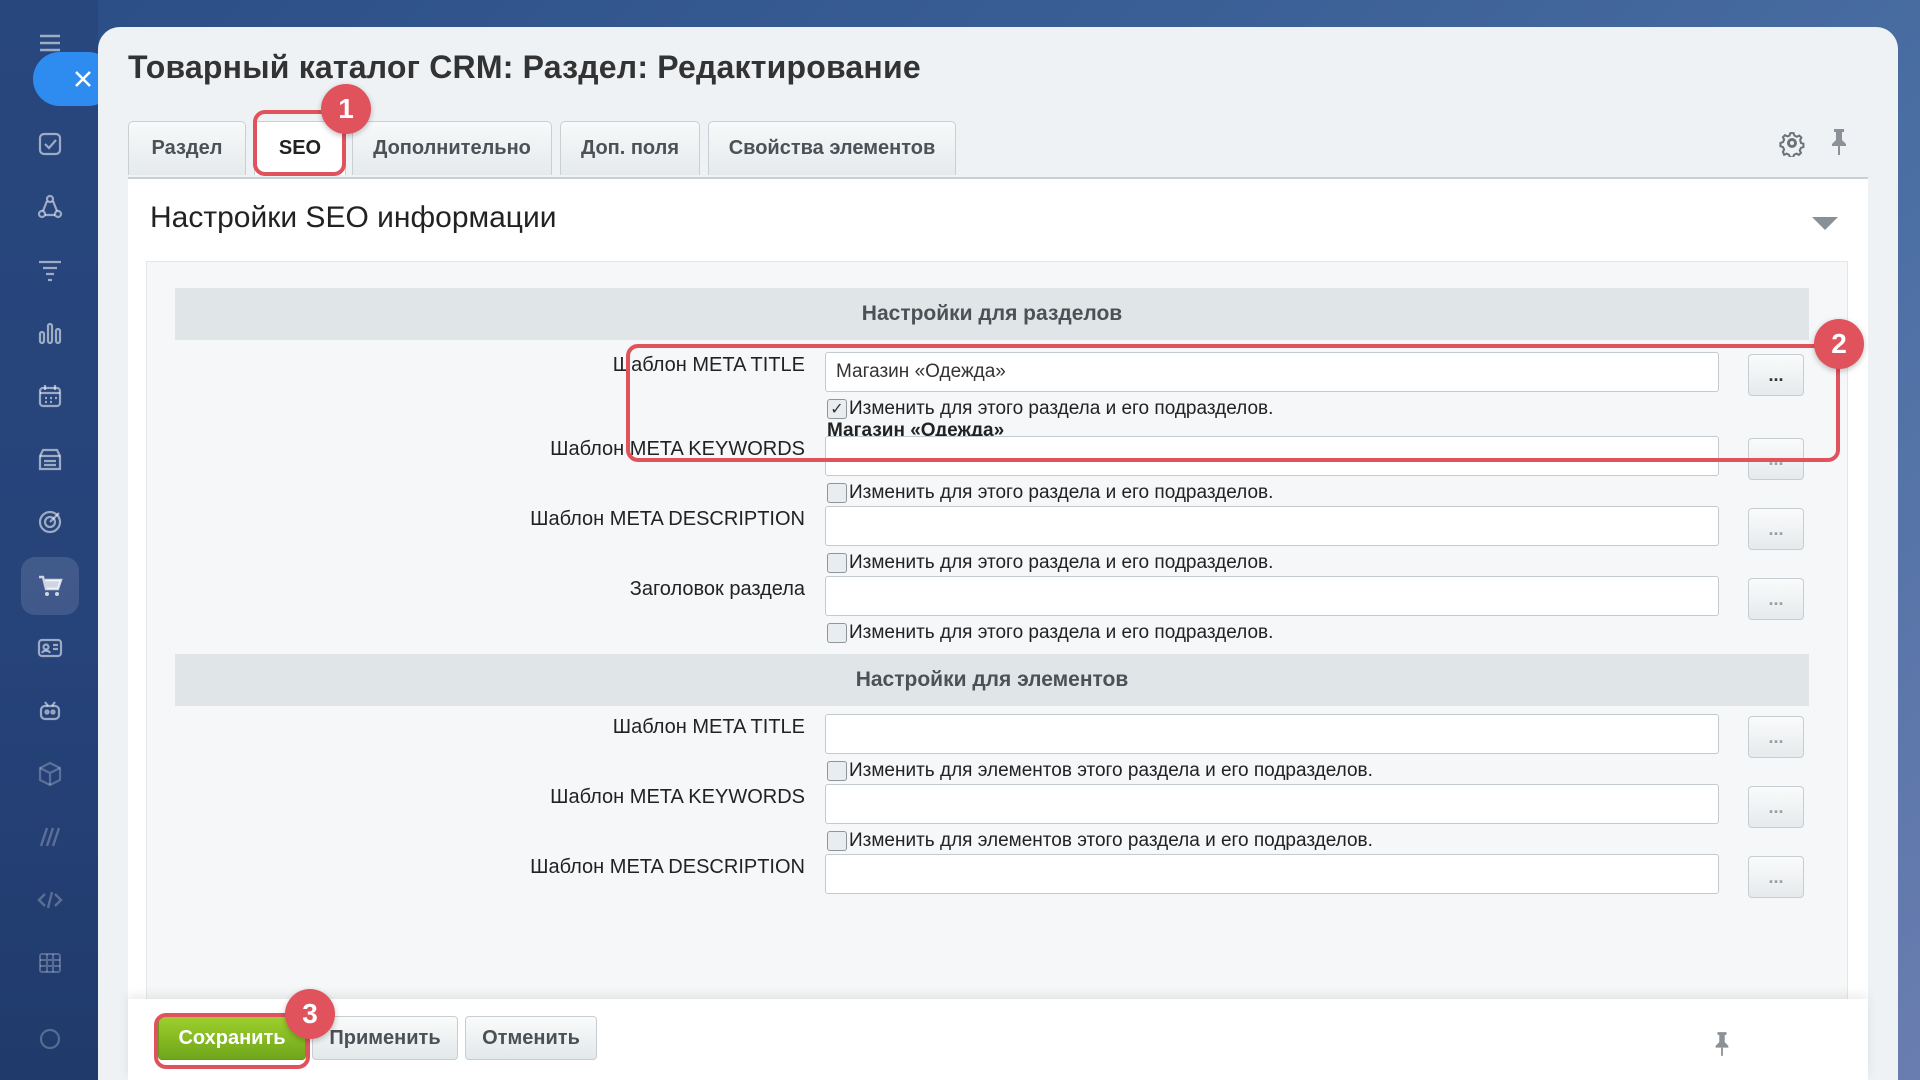 This screenshot has height=1080, width=1920. I want to click on stripes-icon, so click(50, 837).